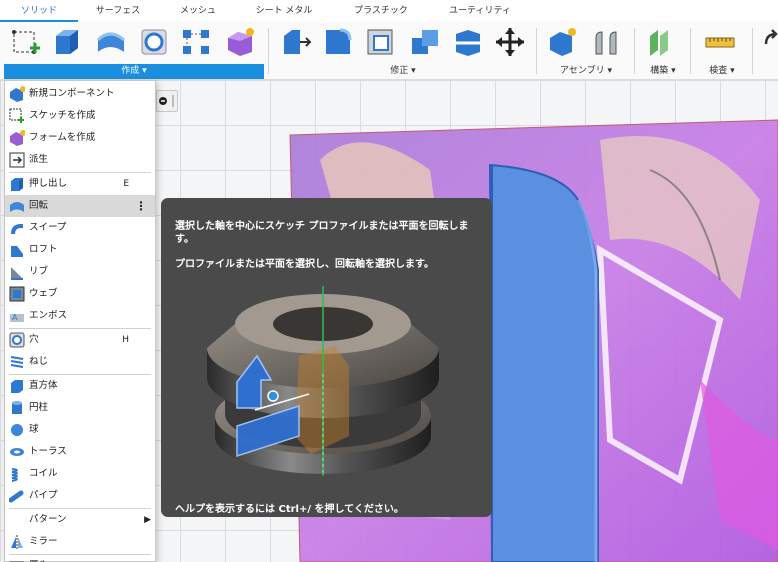 This screenshot has height=562, width=778. Describe the element at coordinates (134, 71) in the screenshot. I see `create-dropdown: 作成 ▾` at that location.